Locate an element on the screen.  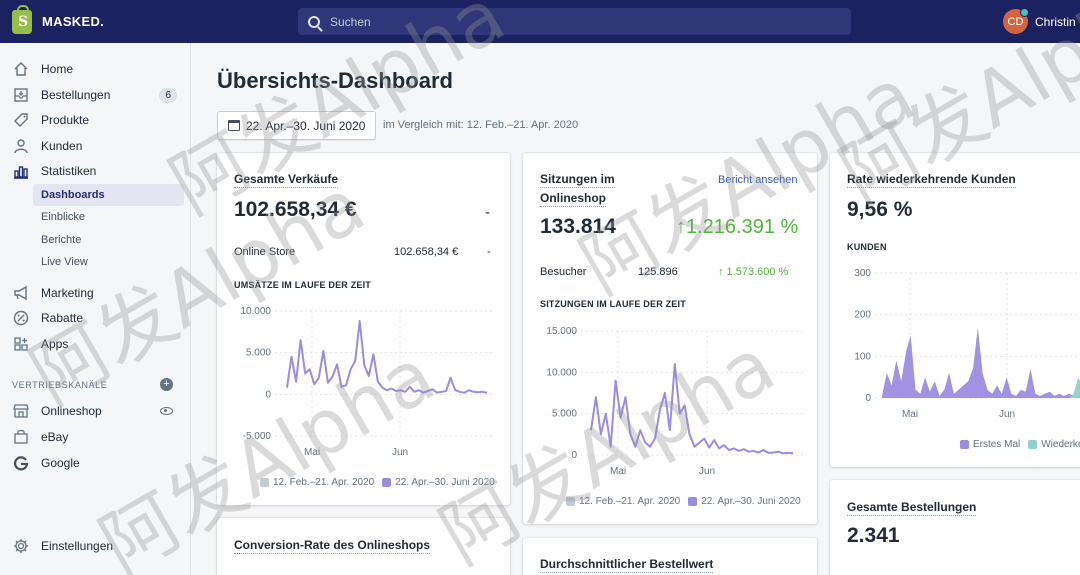
sidebar-subitem-reports: Berichte is located at coordinates (108, 240).